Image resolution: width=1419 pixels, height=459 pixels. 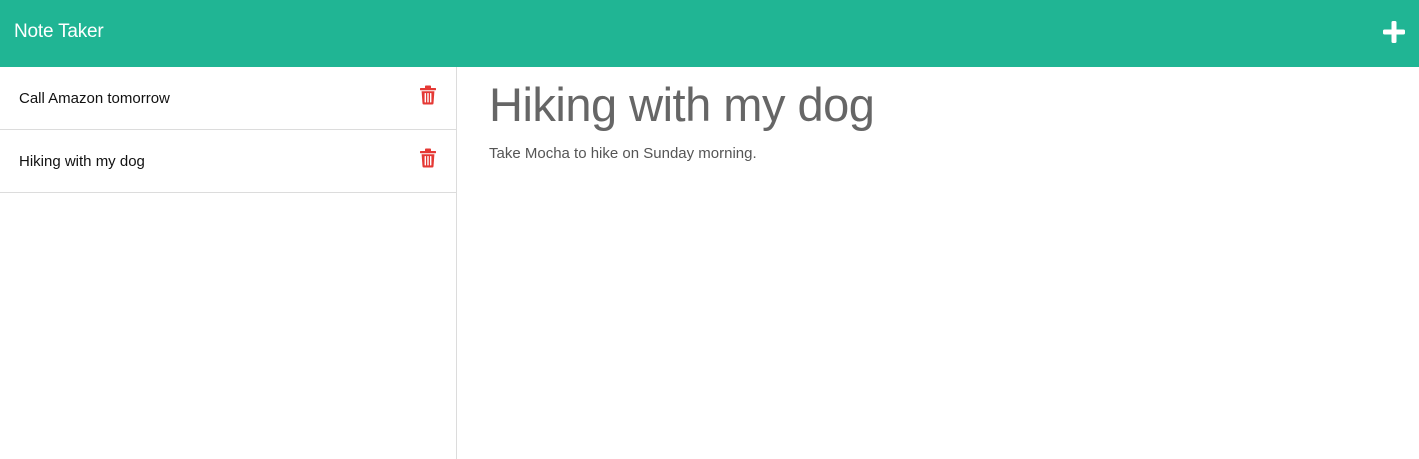 What do you see at coordinates (59, 32) in the screenshot?
I see `brand-title: Note Taker` at bounding box center [59, 32].